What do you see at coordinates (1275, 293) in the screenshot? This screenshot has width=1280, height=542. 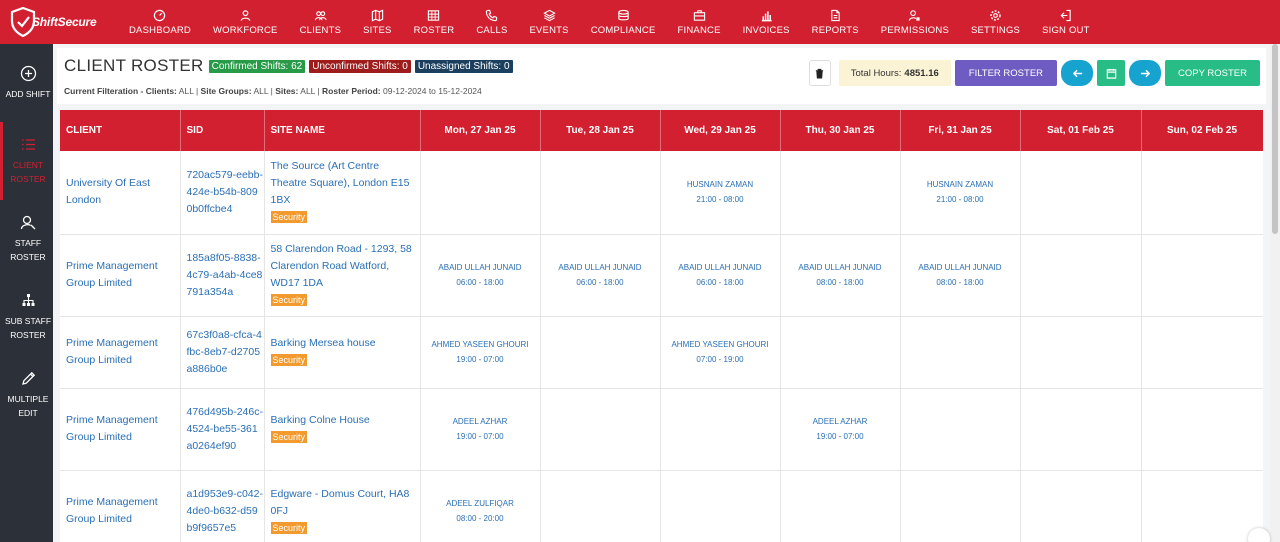 I see `page-scrollbar` at bounding box center [1275, 293].